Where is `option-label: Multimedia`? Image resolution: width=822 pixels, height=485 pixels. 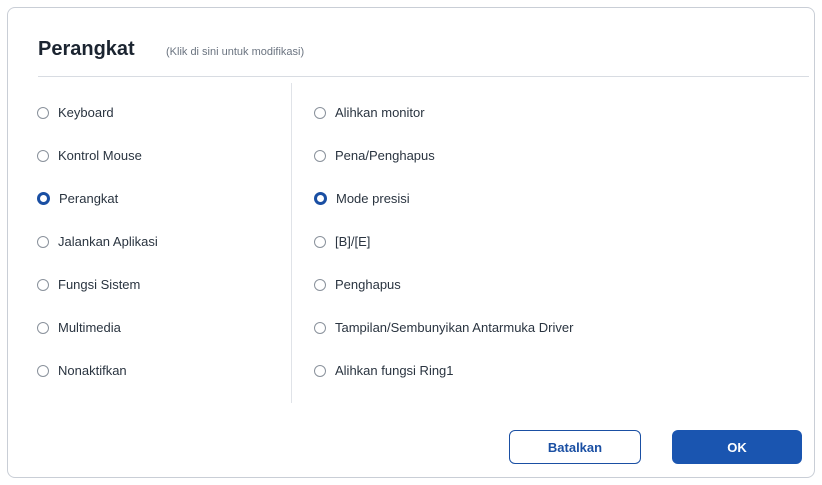
option-label: Multimedia is located at coordinates (89, 327).